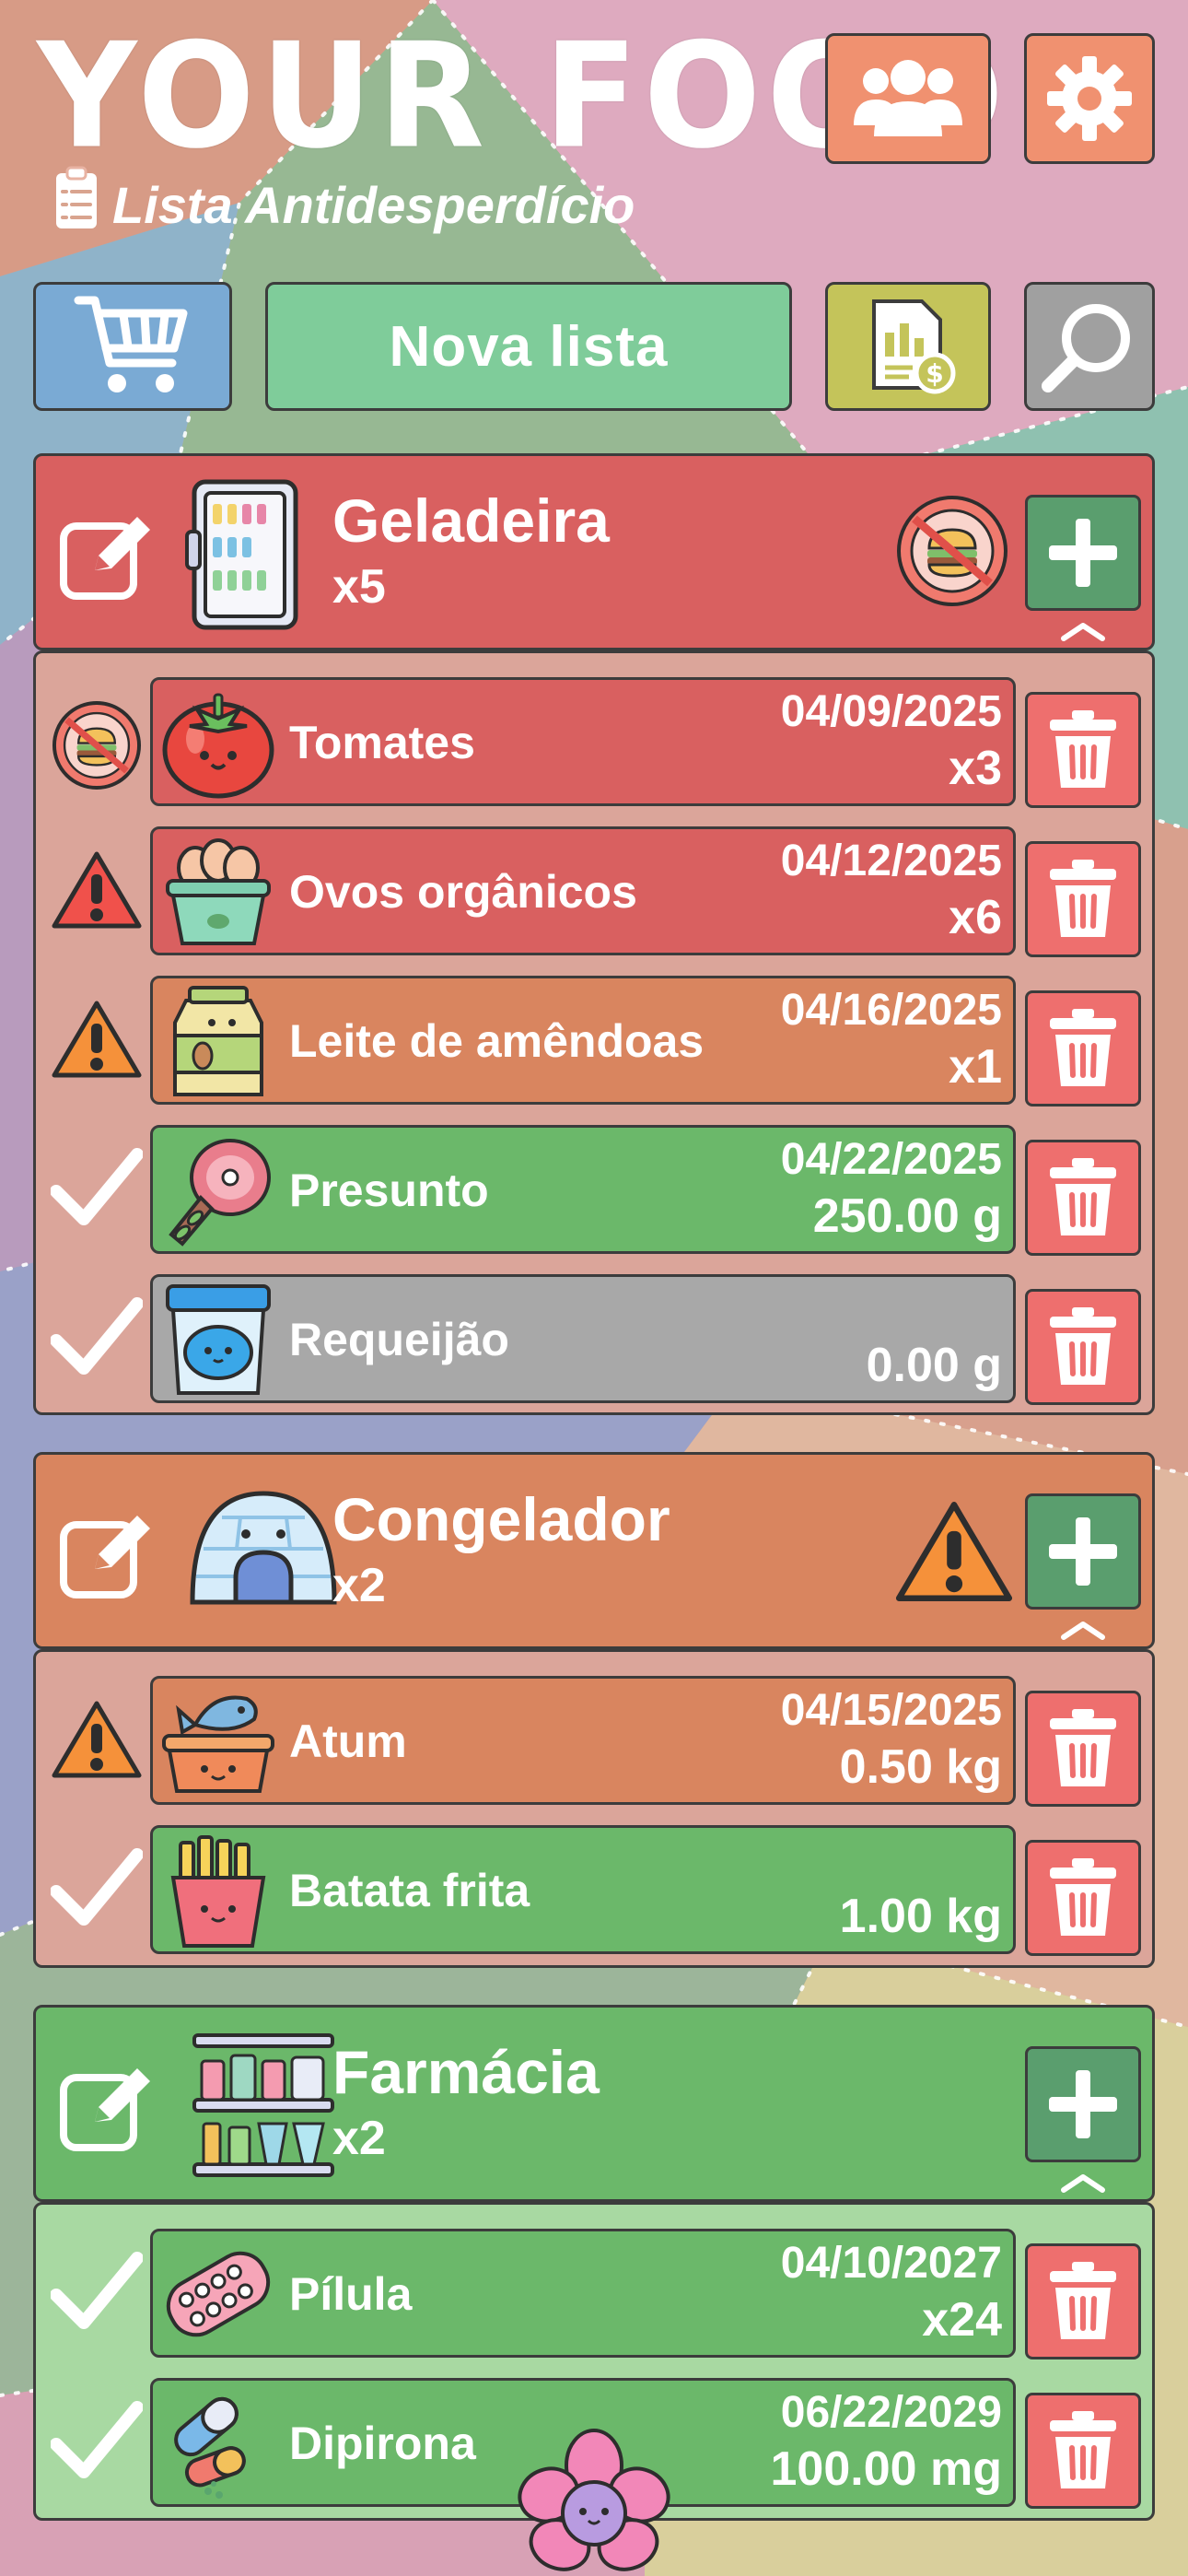  Describe the element at coordinates (351, 2294) in the screenshot. I see `item-name: Pílula` at that location.